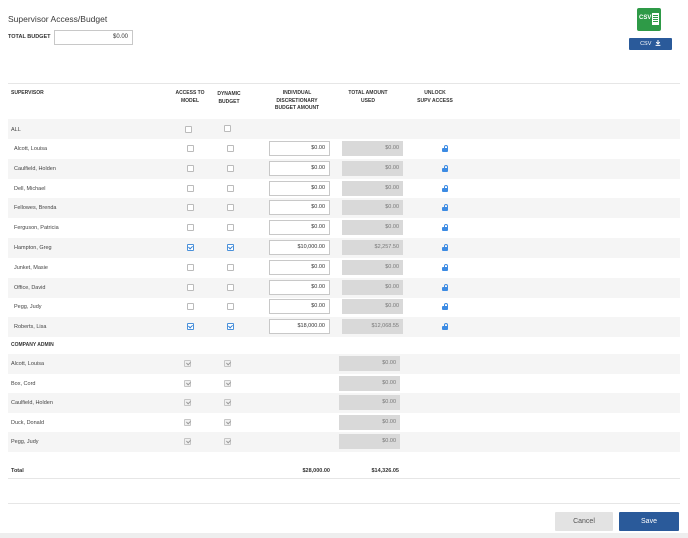  What do you see at coordinates (385, 471) in the screenshot?
I see `total-used-sum: $14,326.05` at bounding box center [385, 471].